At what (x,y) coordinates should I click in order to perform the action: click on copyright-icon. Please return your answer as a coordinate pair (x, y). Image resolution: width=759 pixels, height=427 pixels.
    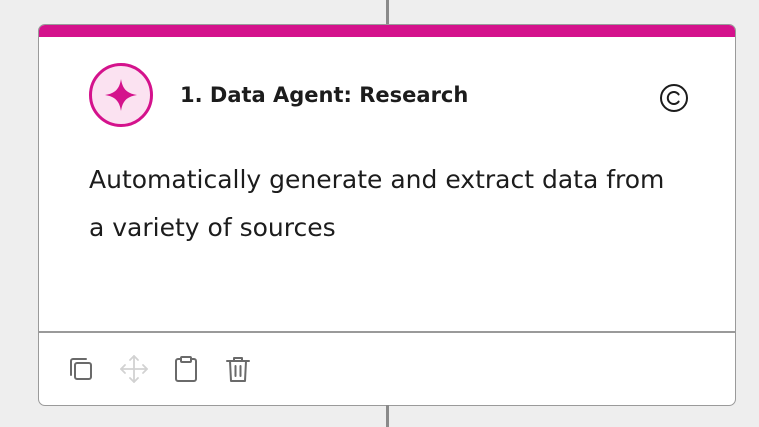
    Looking at the image, I should click on (674, 98).